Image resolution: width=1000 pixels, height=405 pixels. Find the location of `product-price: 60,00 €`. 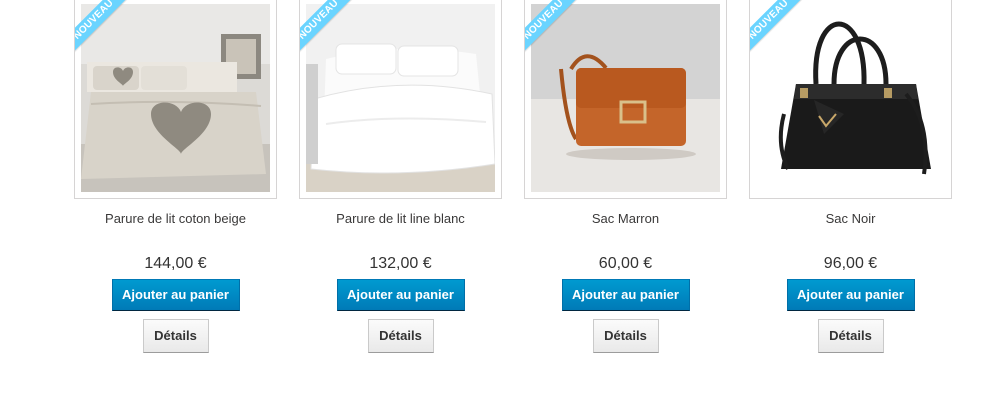

product-price: 60,00 € is located at coordinates (625, 263).